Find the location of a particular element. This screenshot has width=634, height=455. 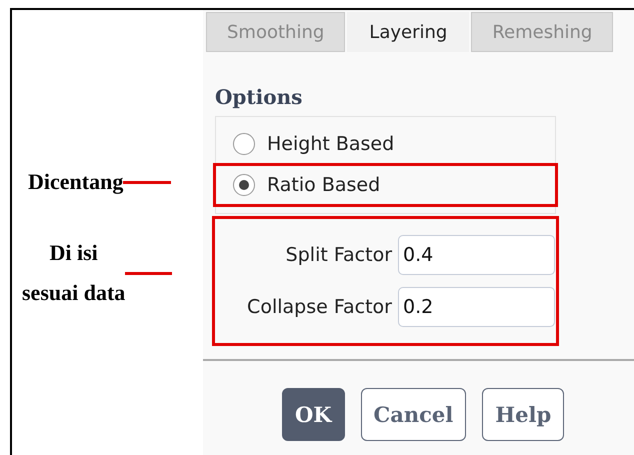

field-label: Split Factor is located at coordinates (339, 255).